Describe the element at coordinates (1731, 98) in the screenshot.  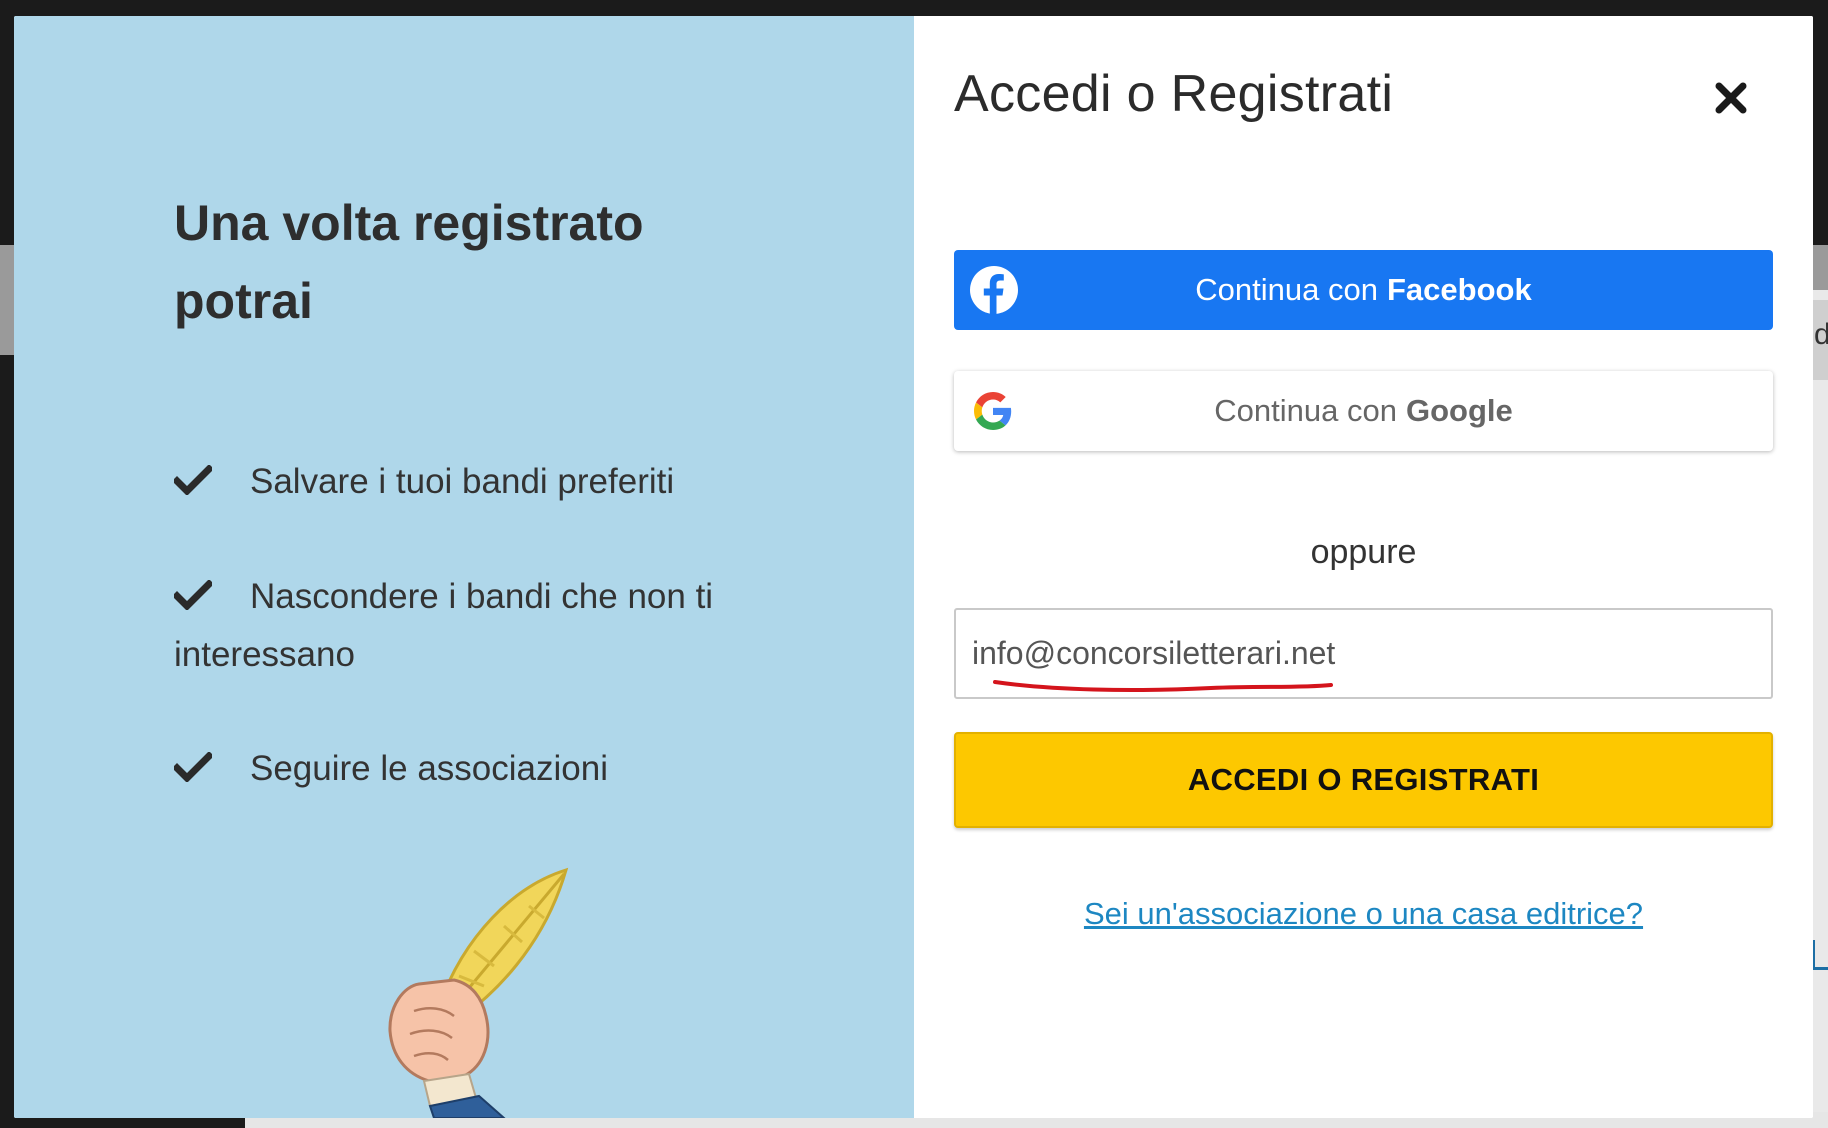
I see `close-icon` at that location.